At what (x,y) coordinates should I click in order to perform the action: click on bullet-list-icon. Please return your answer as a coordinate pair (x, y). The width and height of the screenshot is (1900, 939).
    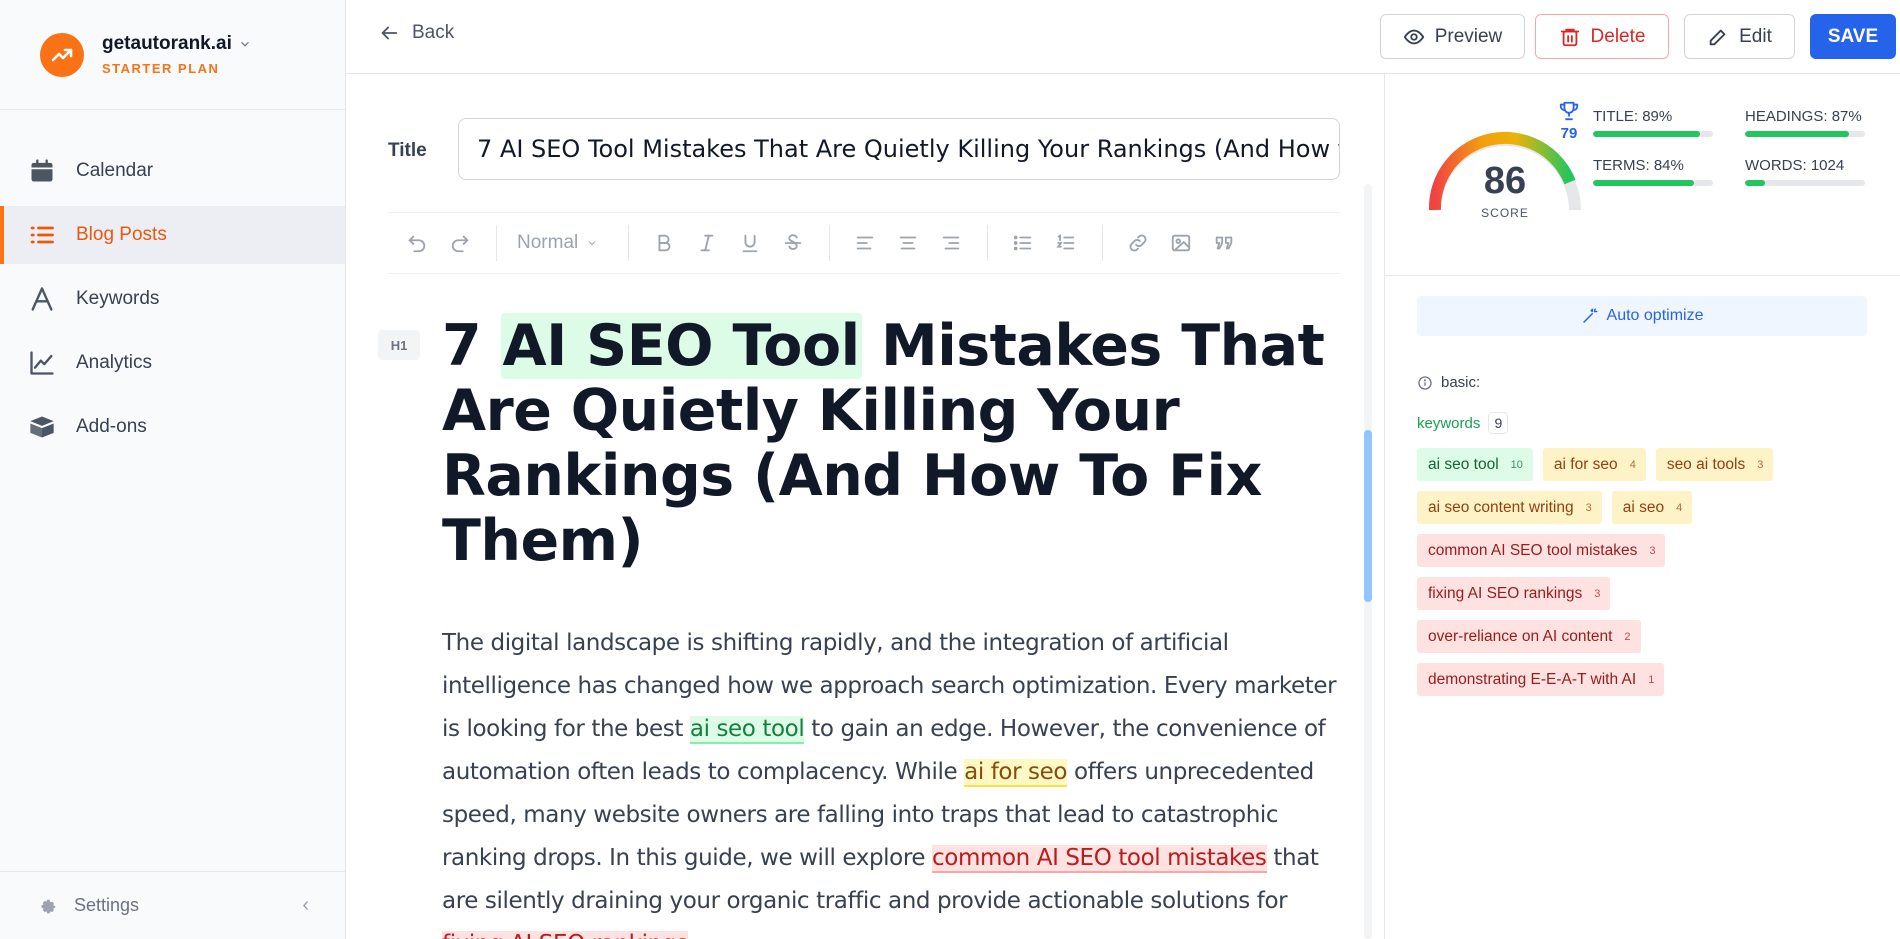
    Looking at the image, I should click on (1023, 243).